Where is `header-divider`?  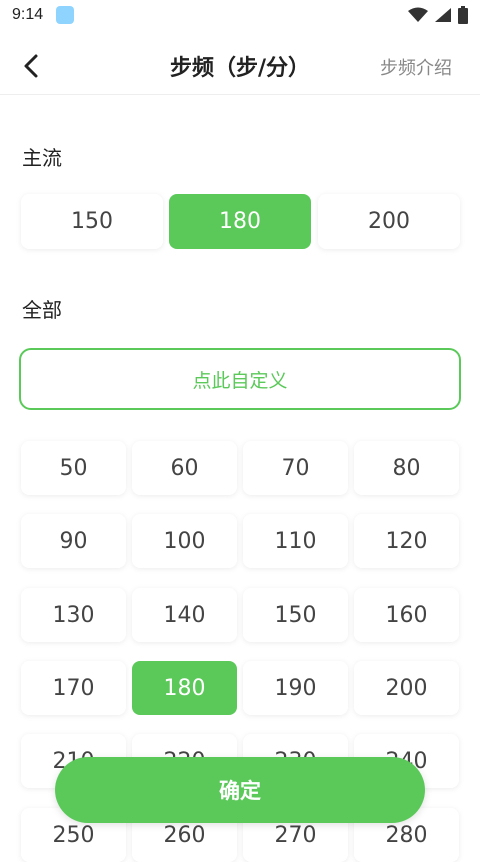 header-divider is located at coordinates (240, 94).